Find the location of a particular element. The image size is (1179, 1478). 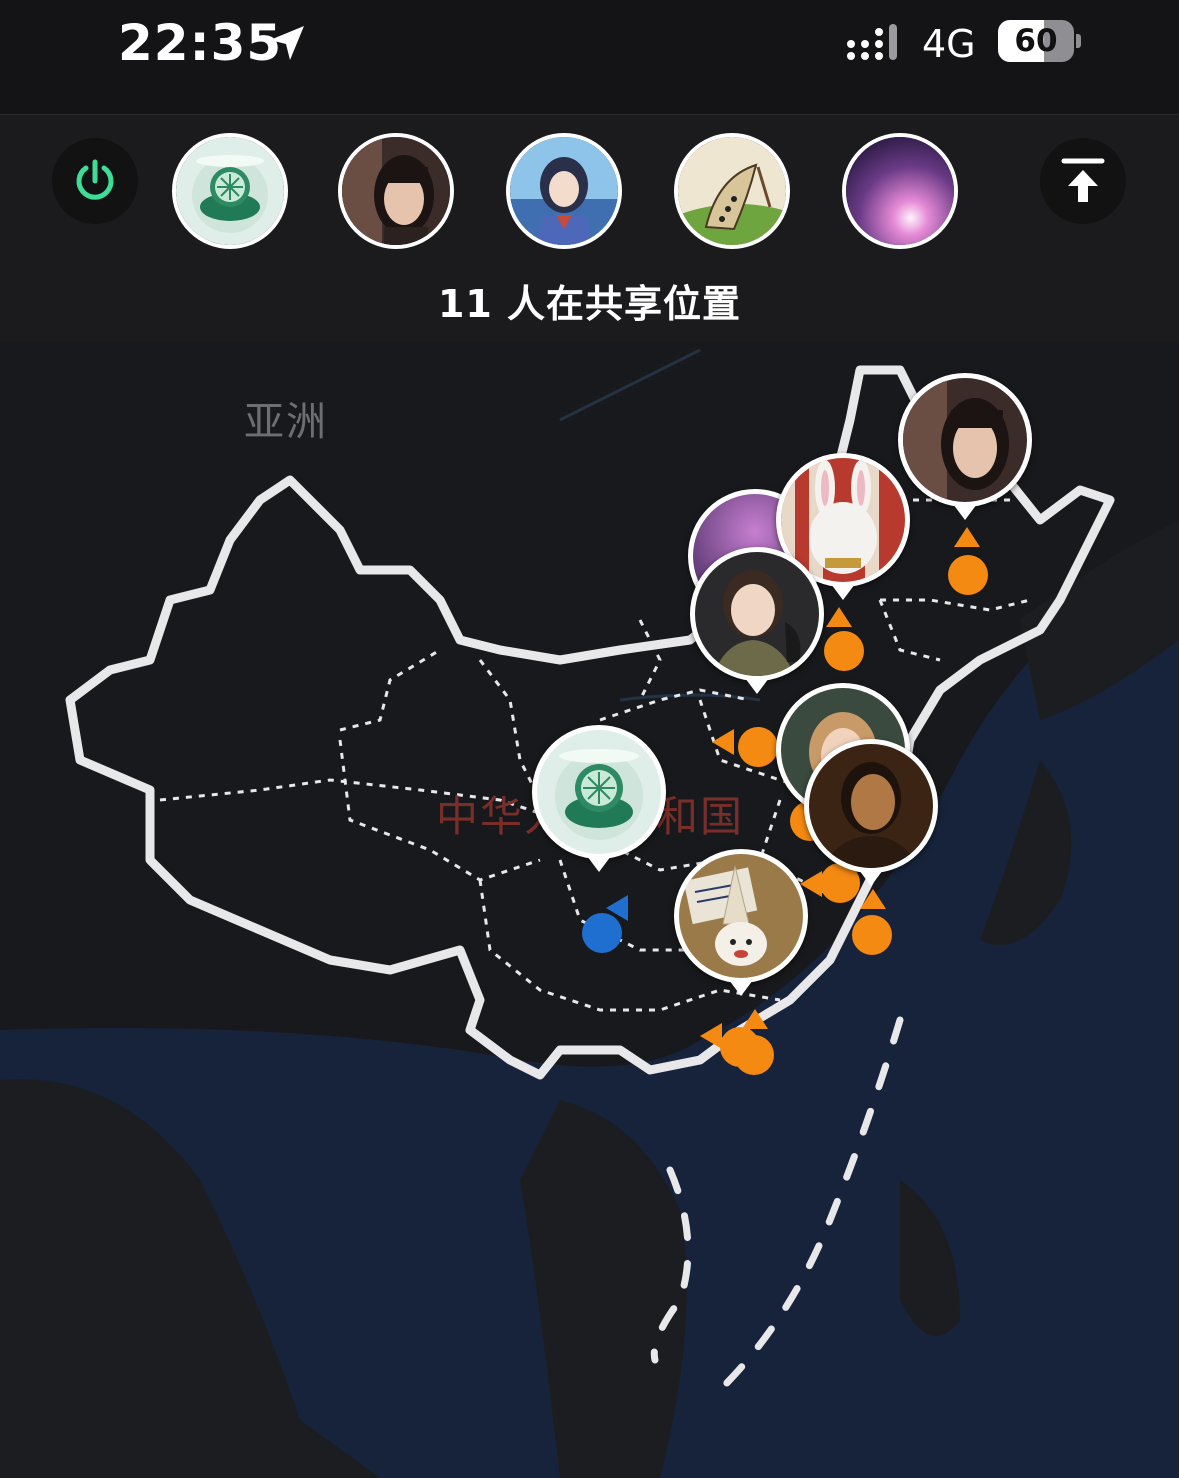

map-pin-lime-self is located at coordinates (599, 798).